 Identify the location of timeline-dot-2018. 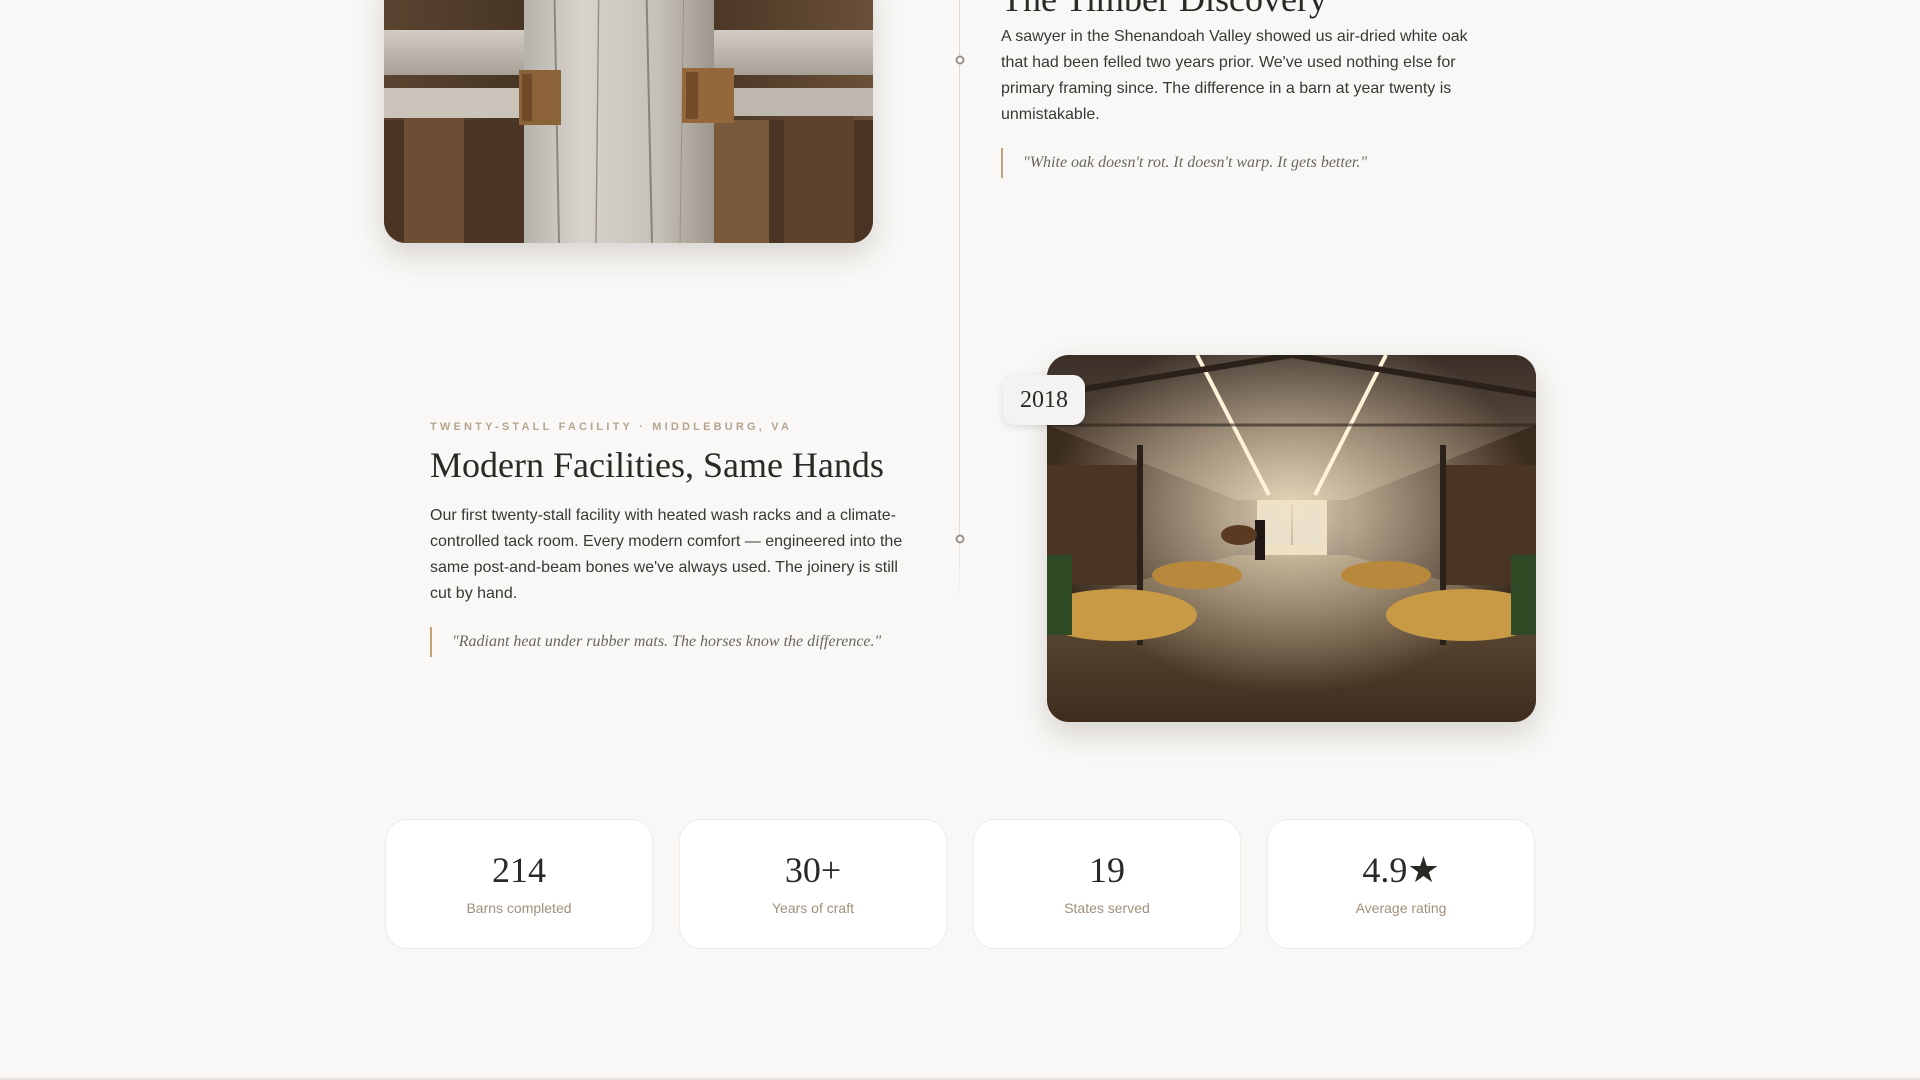
(960, 539).